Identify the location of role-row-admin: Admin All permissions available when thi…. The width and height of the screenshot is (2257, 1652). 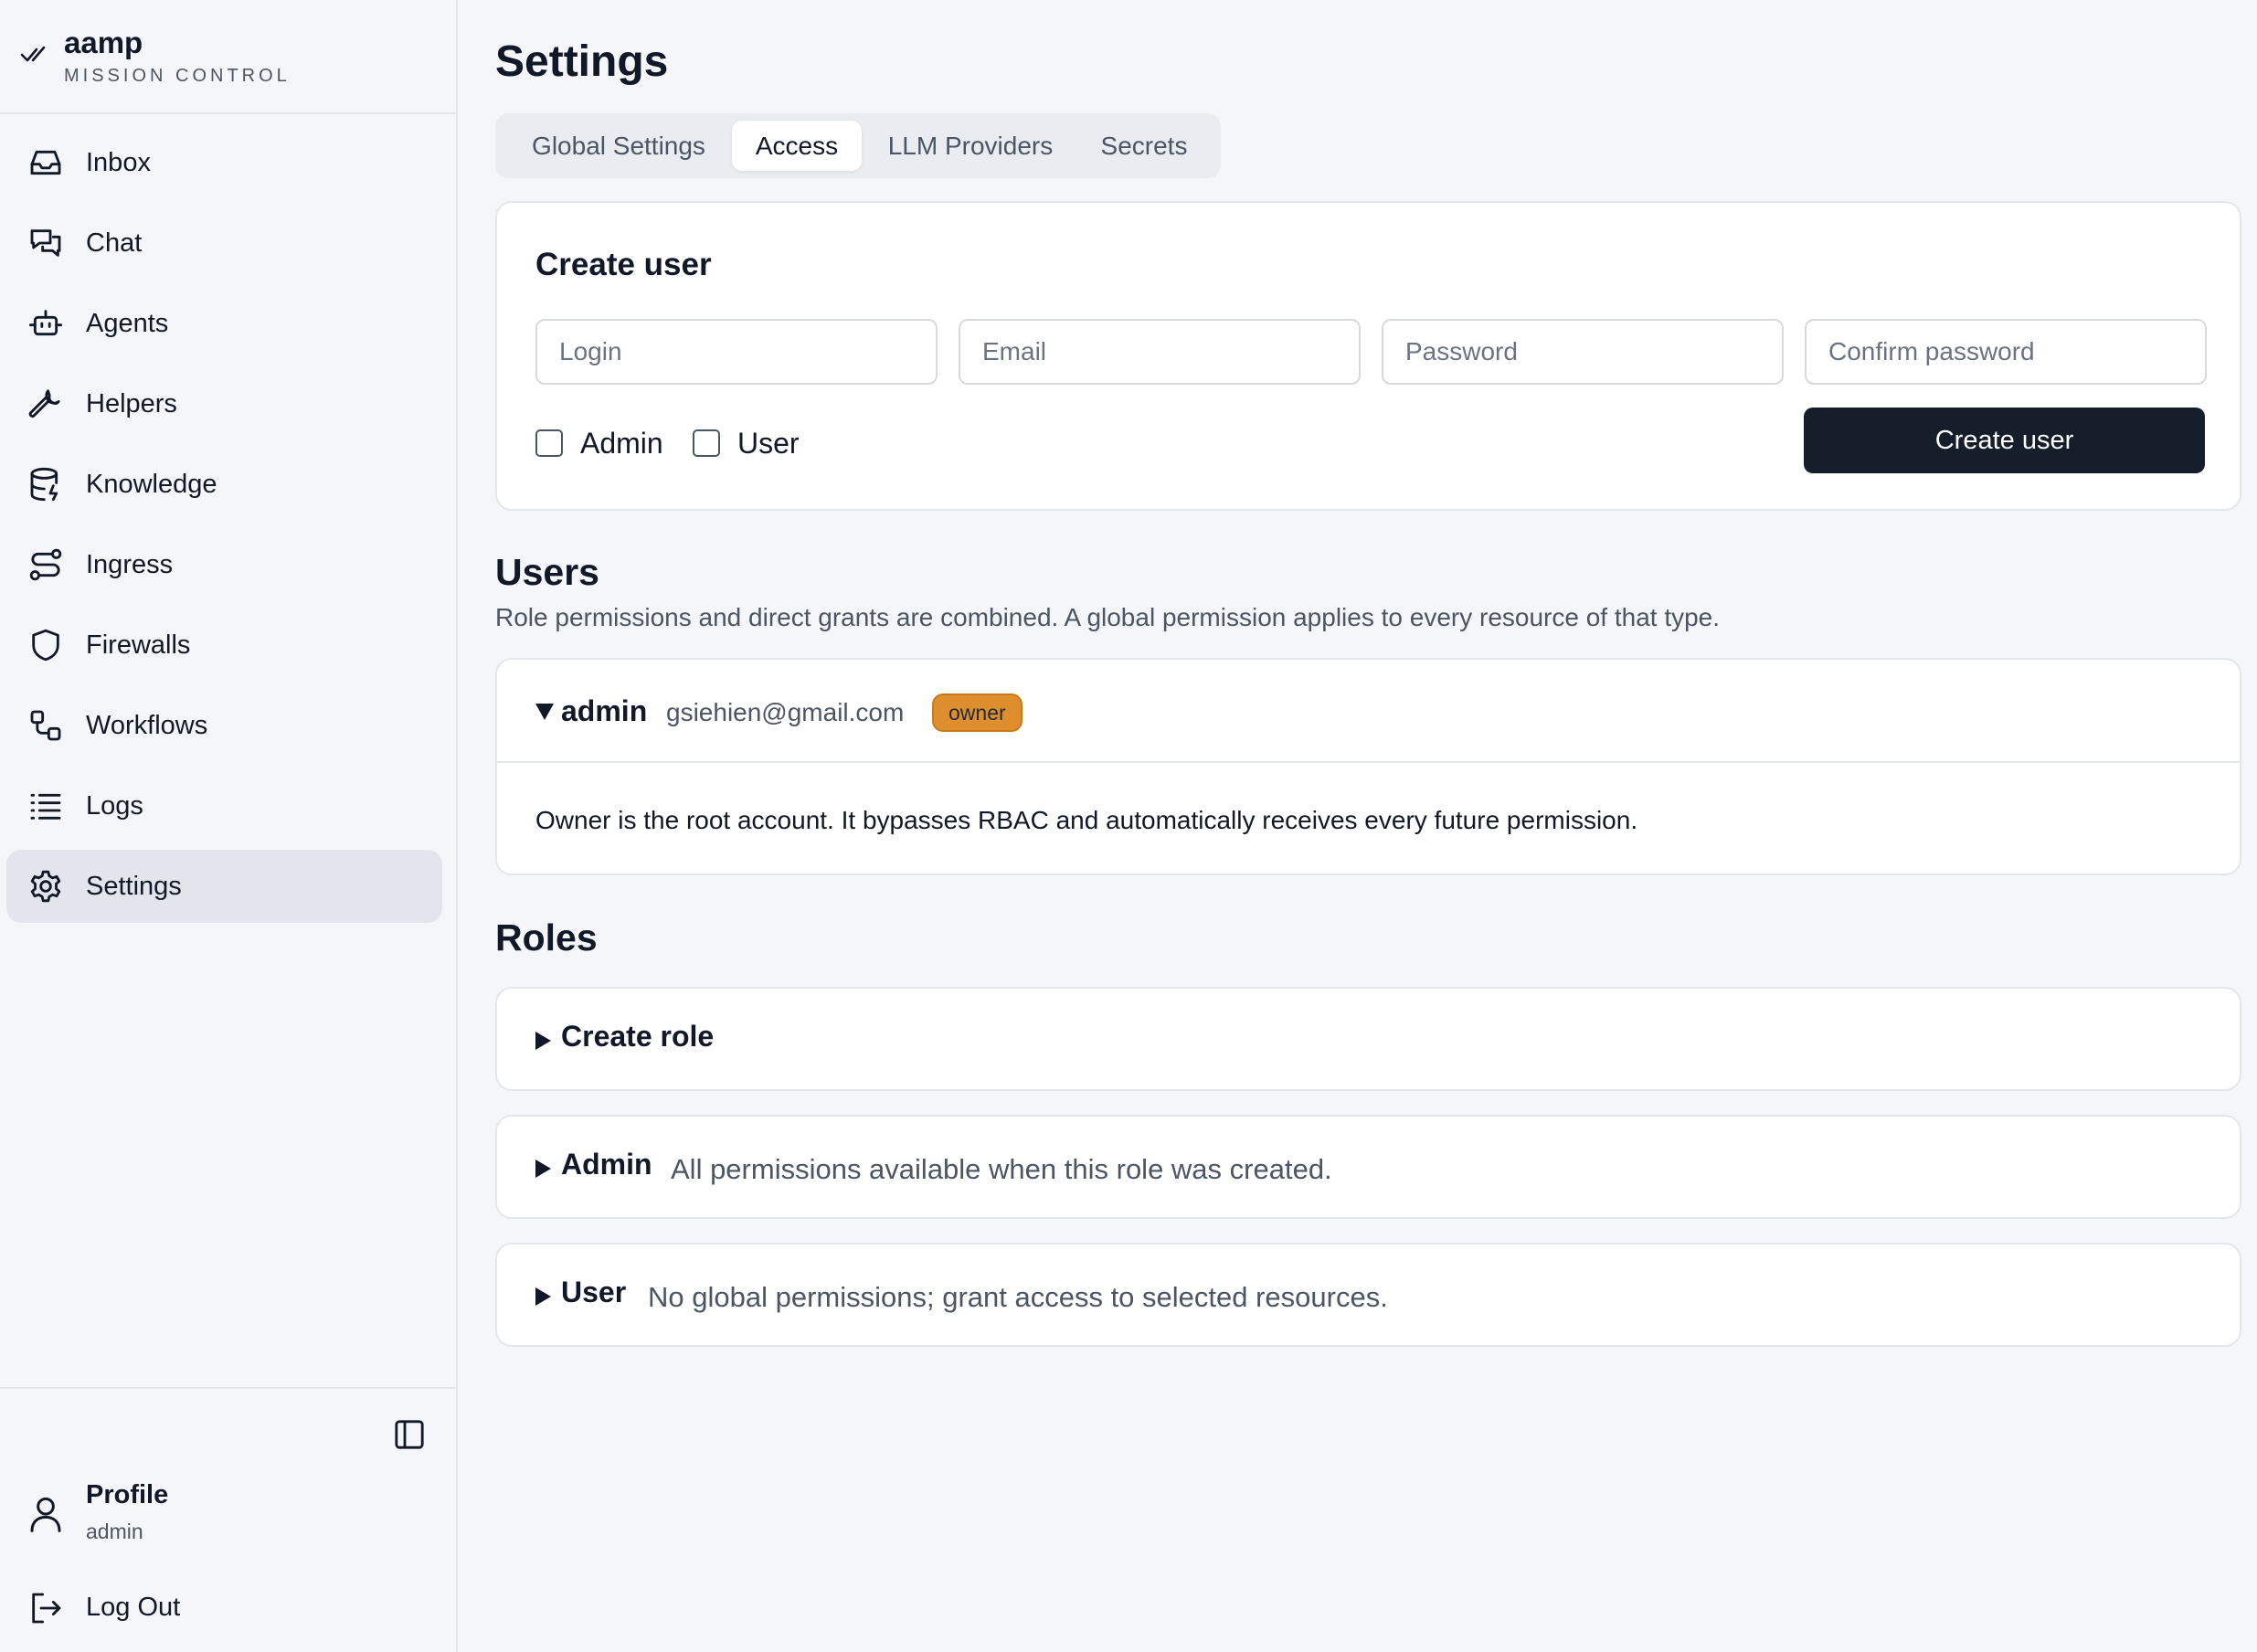
(1368, 1167).